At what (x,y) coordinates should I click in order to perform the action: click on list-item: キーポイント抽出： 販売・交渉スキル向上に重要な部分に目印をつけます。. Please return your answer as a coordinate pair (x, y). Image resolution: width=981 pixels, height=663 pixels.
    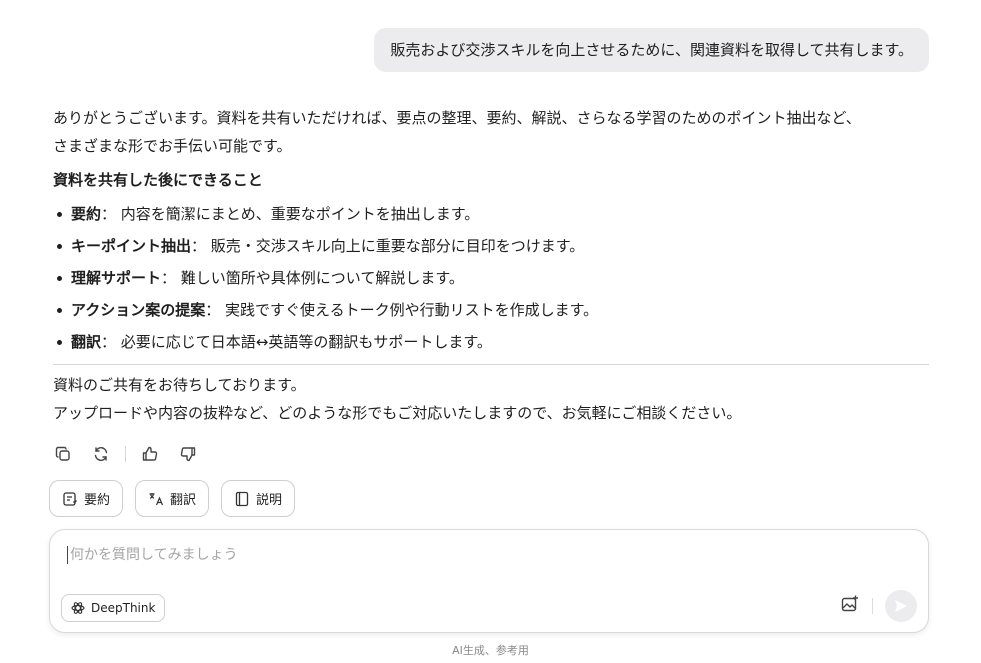
    Looking at the image, I should click on (491, 246).